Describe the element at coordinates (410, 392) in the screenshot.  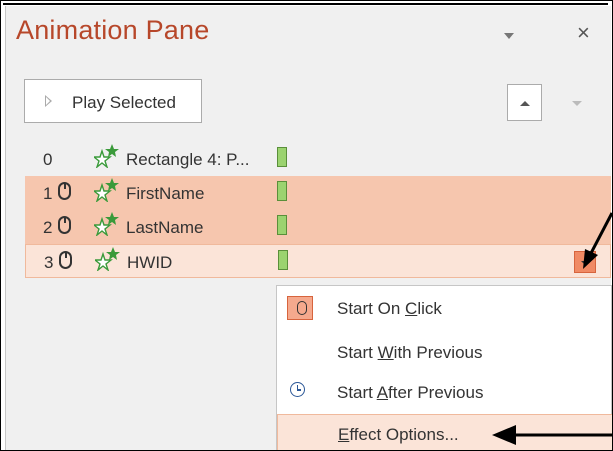
I see `menu-item-label: Start After Previous` at that location.